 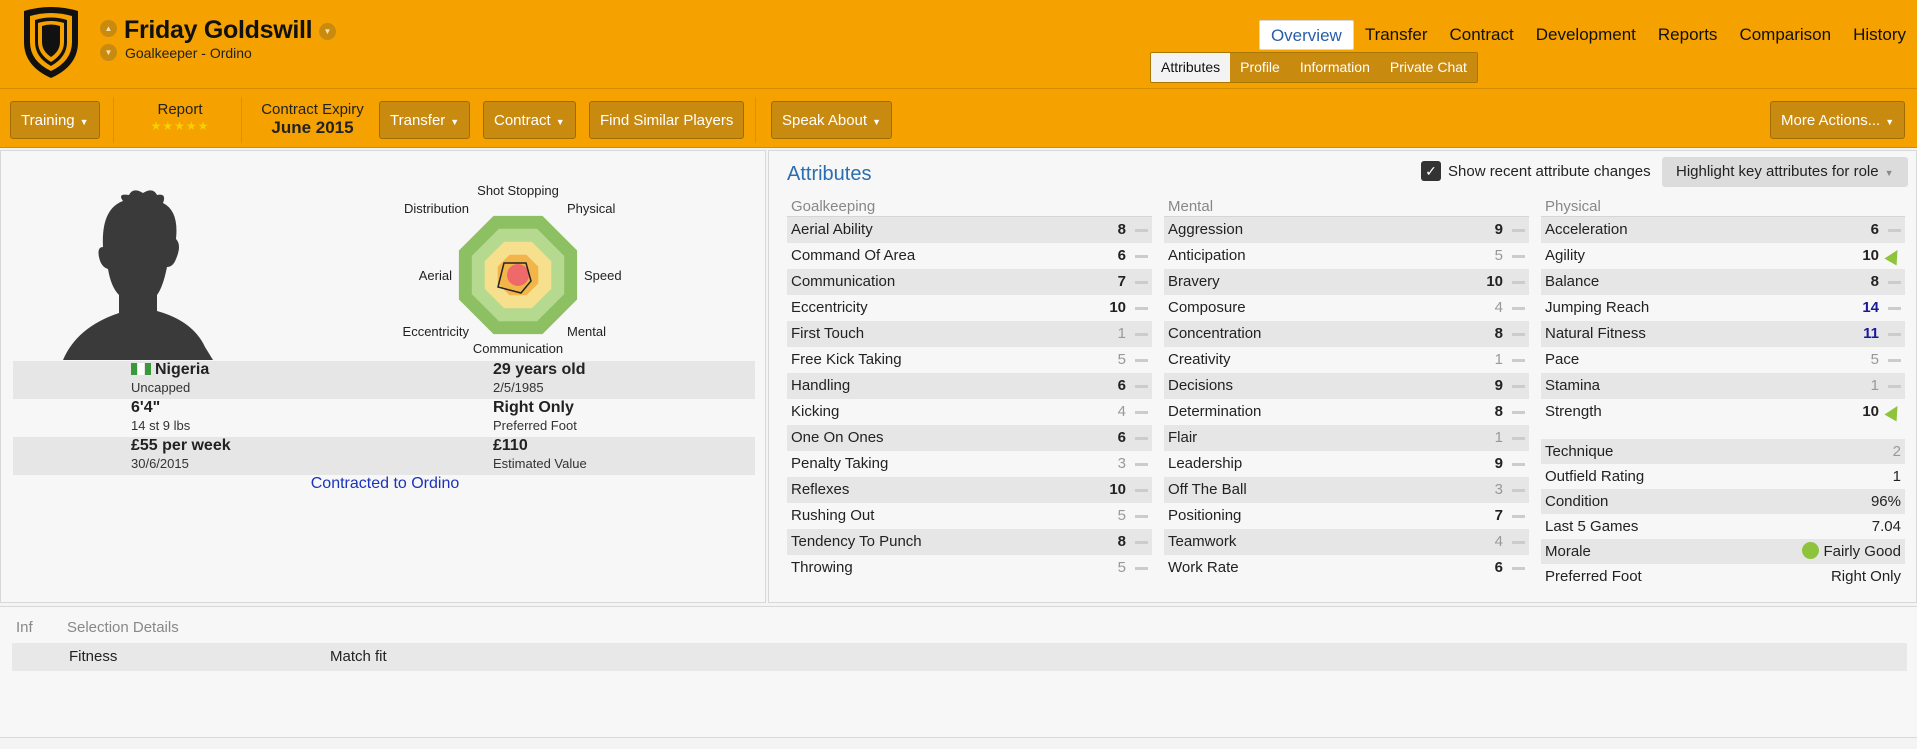 I want to click on attribute-row: Aerial Ability 8, so click(x=969, y=230).